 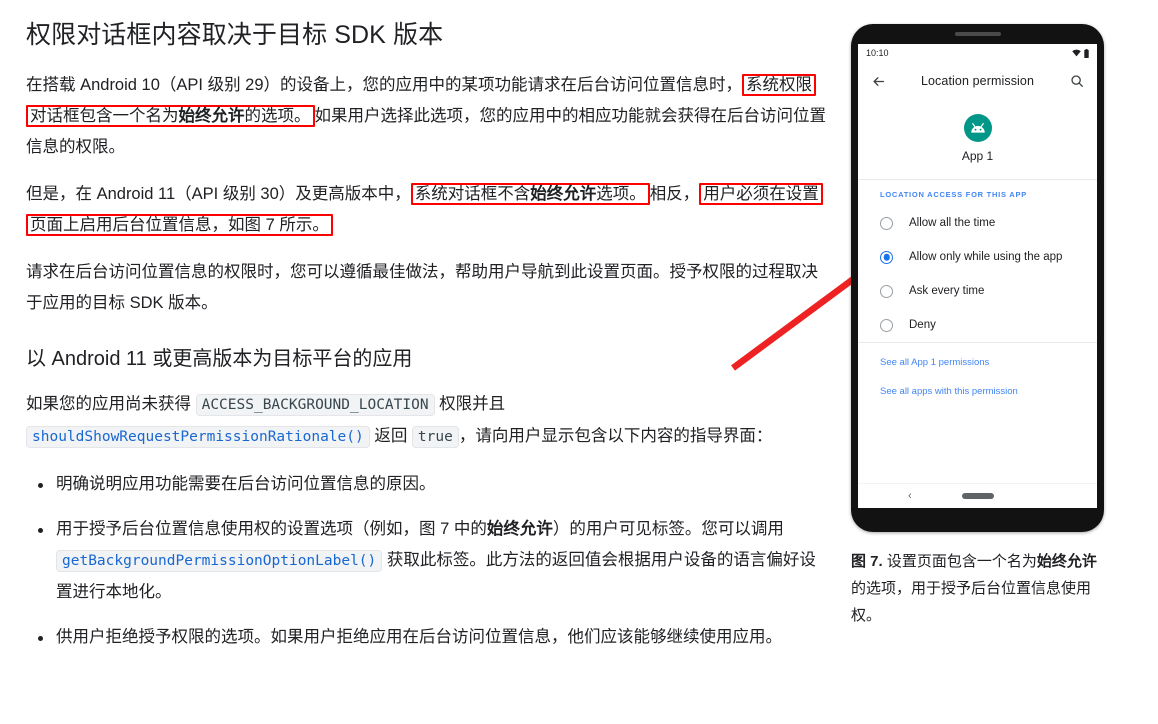 What do you see at coordinates (271, 529) in the screenshot?
I see `bullet-2-pre: 用于授予后台位置信息使用权的设置选项（例如，图 7 中的` at bounding box center [271, 529].